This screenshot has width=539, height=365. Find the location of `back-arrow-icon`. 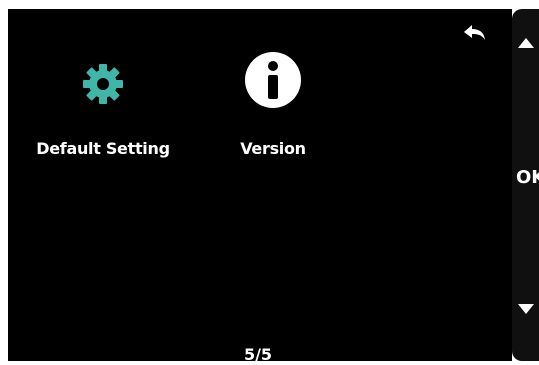

back-arrow-icon is located at coordinates (474, 32).